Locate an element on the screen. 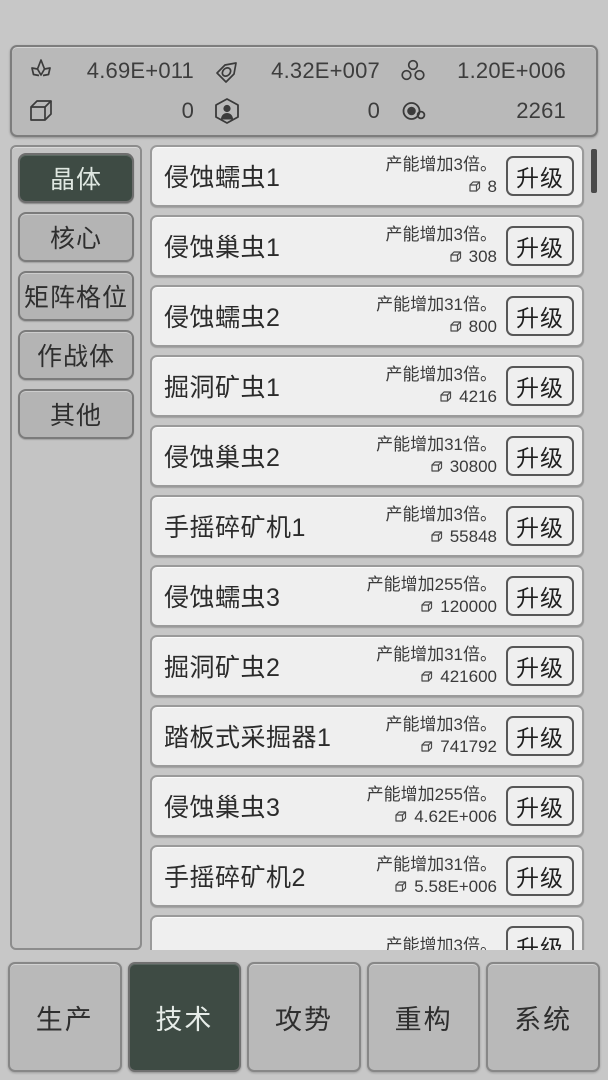 The image size is (608, 1080). upgrade-info: 产能增加3倍。 4216 is located at coordinates (441, 385).